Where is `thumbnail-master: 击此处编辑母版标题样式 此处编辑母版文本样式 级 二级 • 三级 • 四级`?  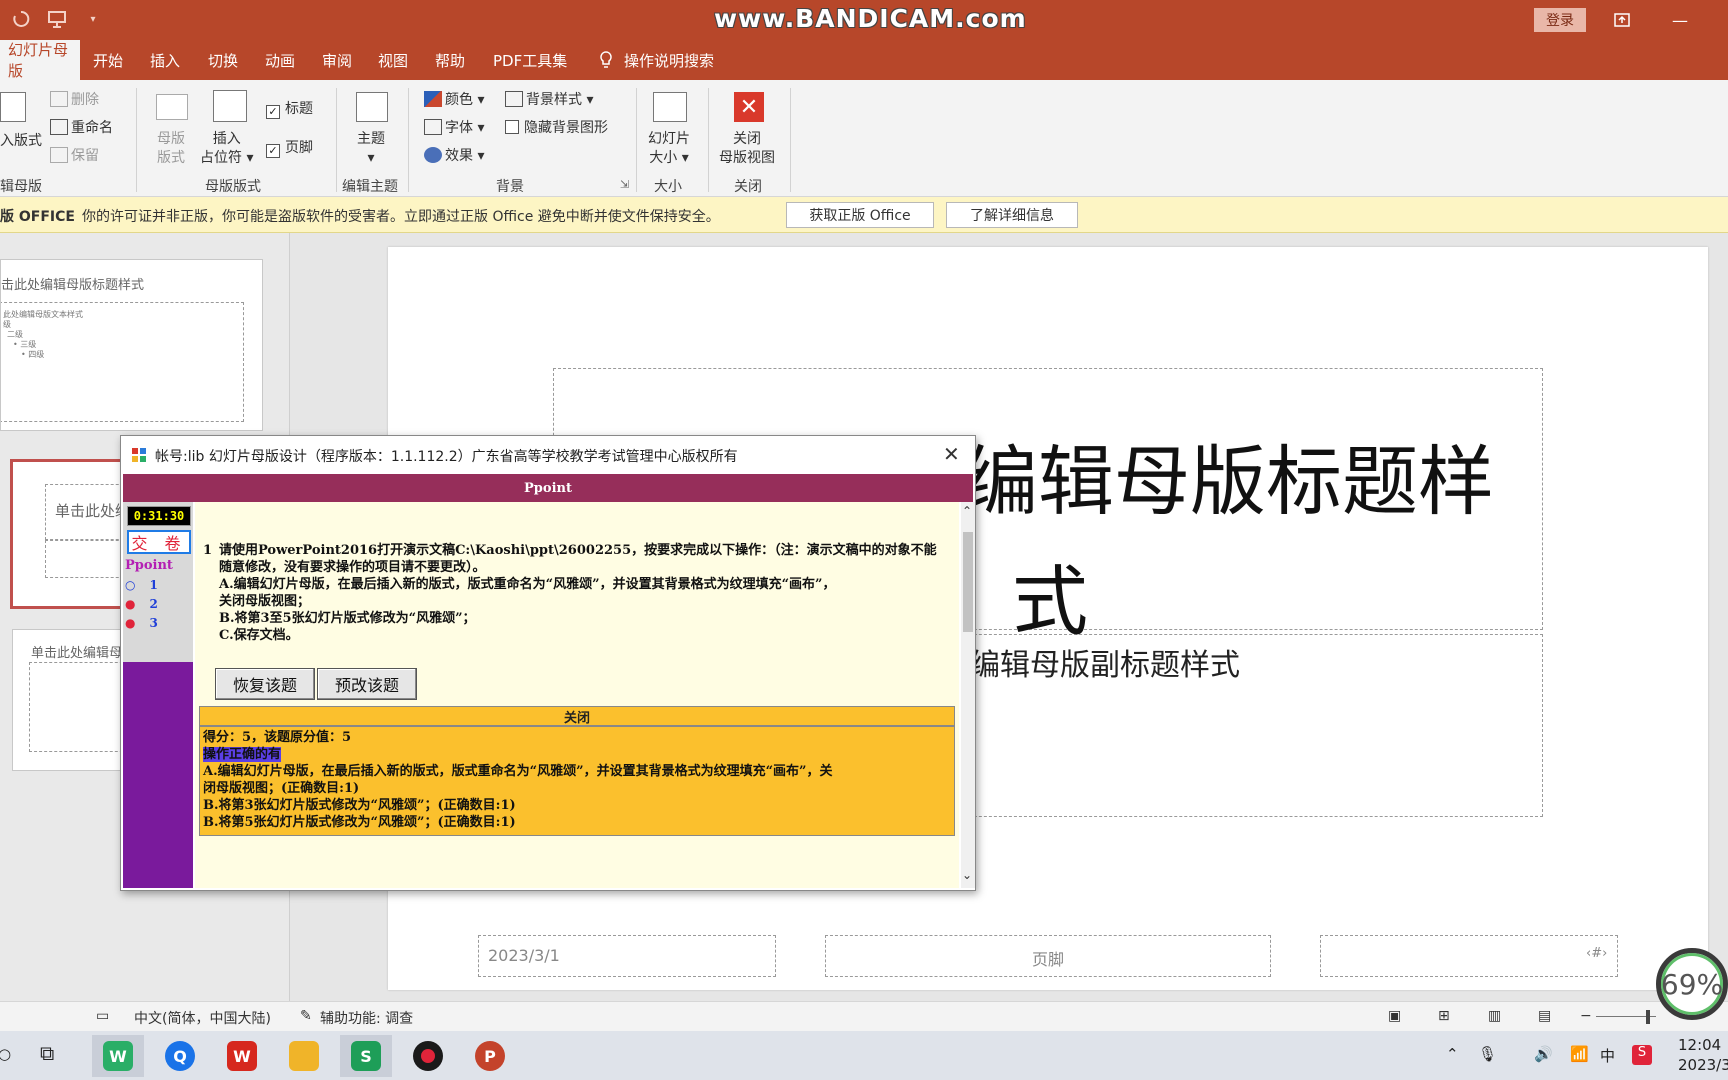
thumbnail-master: 击此处编辑母版标题样式 此处编辑母版文本样式 级 二级 • 三级 • 四级 is located at coordinates (131, 345).